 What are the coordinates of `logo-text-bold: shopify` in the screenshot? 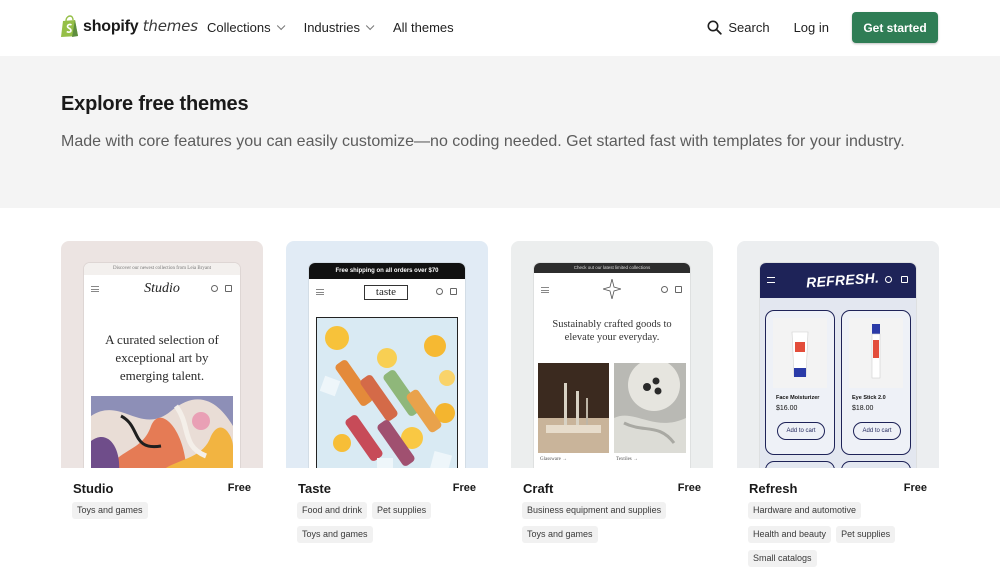 It's located at (111, 26).